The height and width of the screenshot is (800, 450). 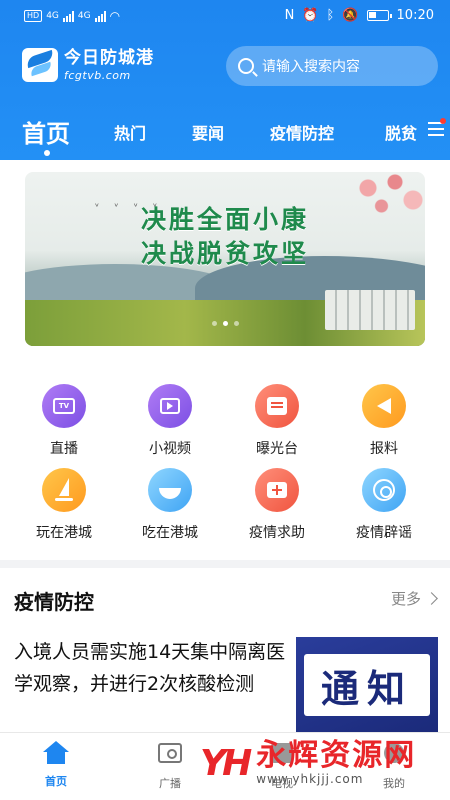 I want to click on entry-exposure: 曝光台, so click(x=277, y=421).